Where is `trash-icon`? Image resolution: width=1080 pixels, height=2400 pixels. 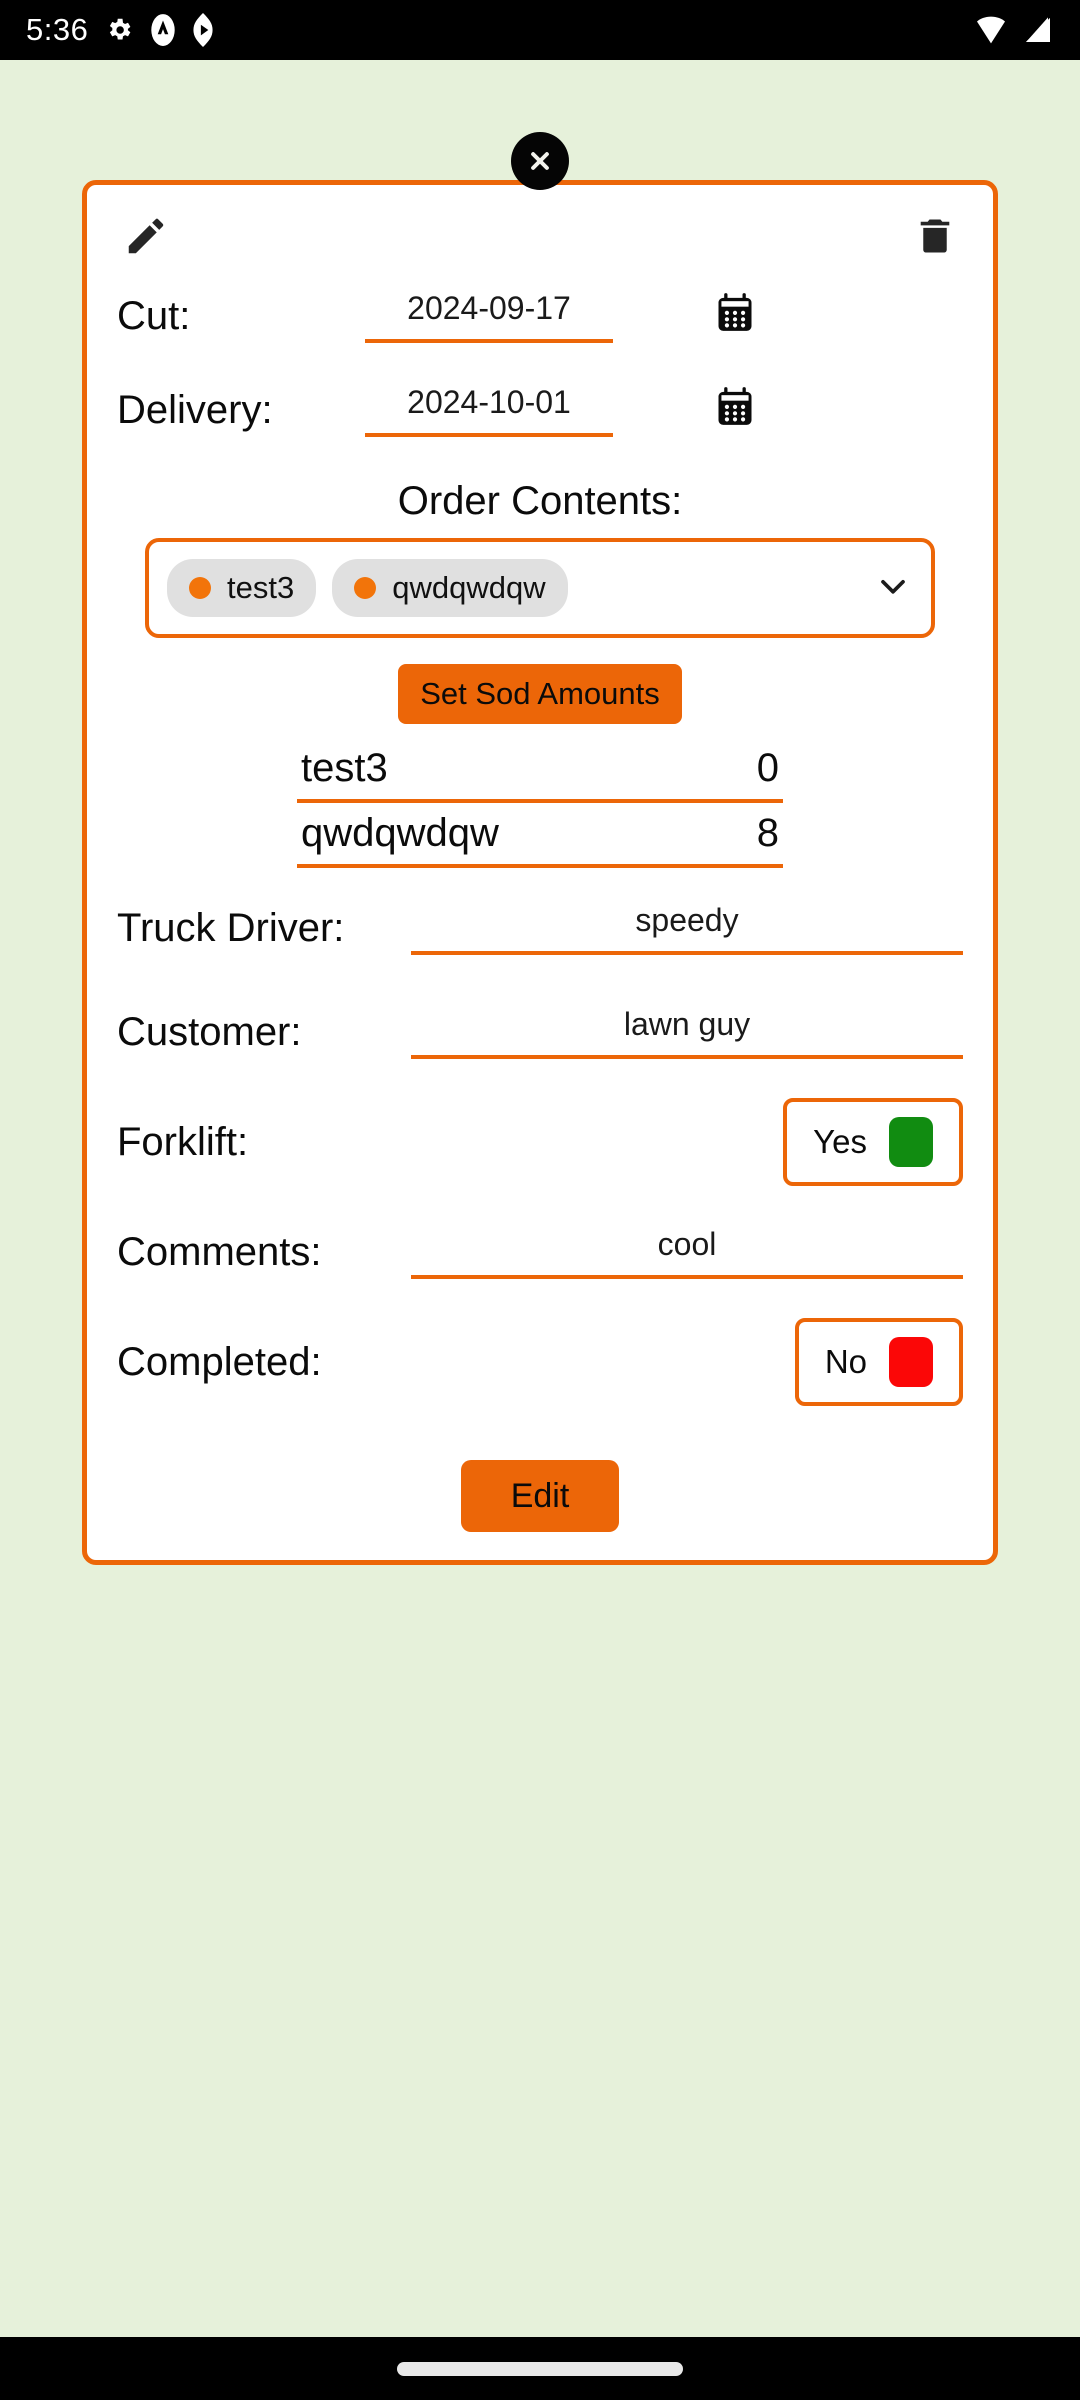 trash-icon is located at coordinates (935, 238).